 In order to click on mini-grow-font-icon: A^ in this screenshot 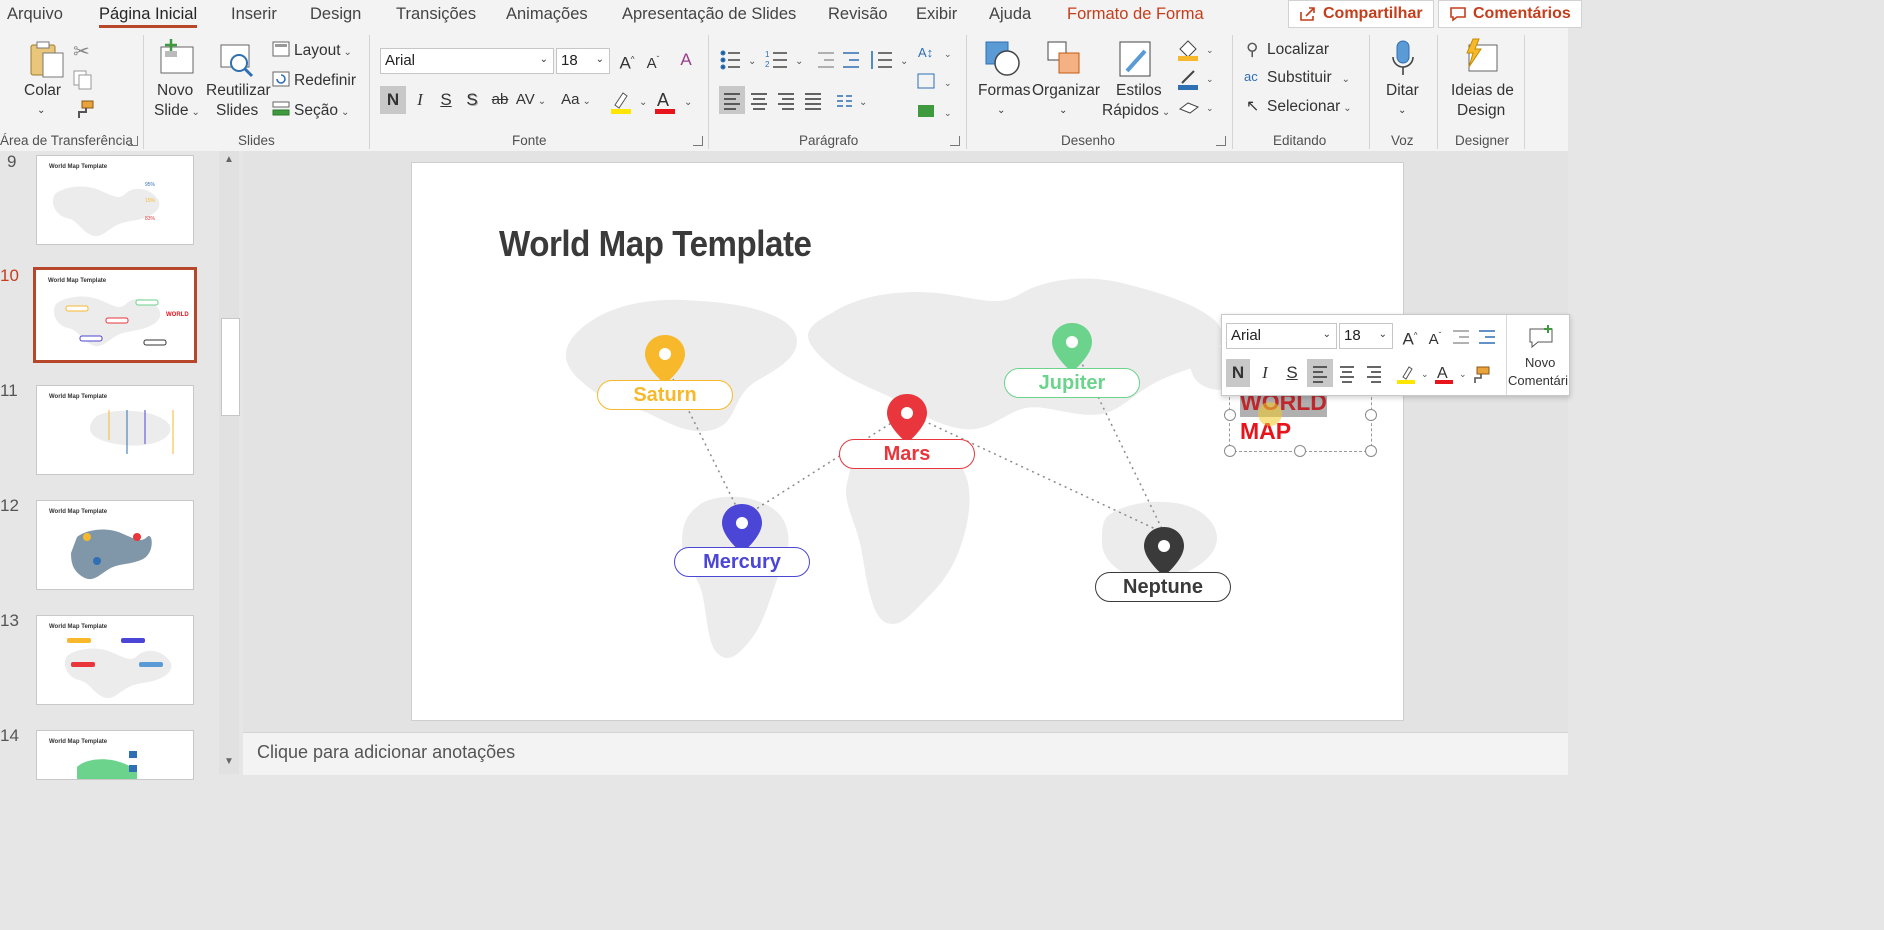, I will do `click(1410, 336)`.